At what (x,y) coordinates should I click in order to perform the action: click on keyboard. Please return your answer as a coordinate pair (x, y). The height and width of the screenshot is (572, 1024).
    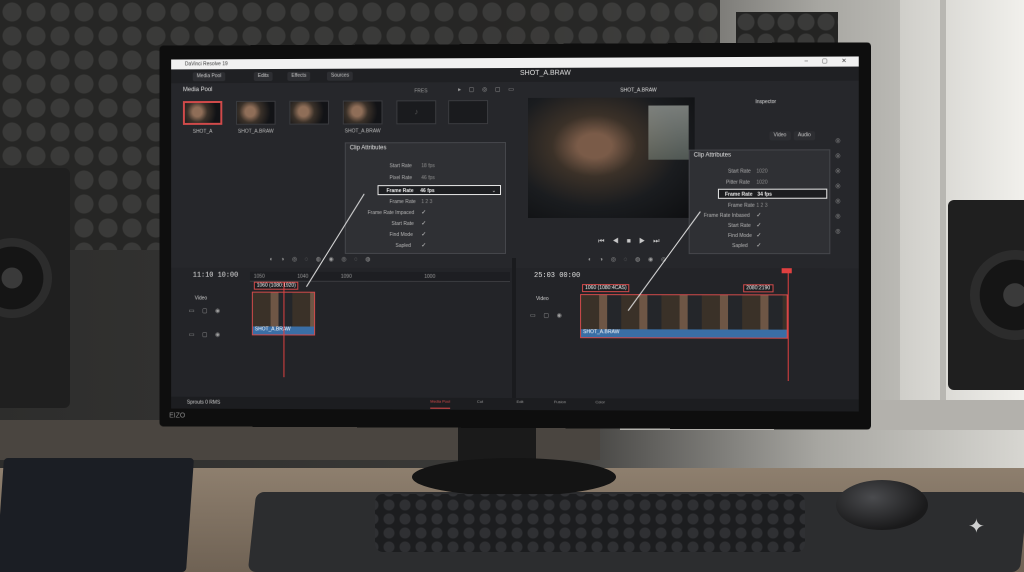
    Looking at the image, I should click on (590, 523).